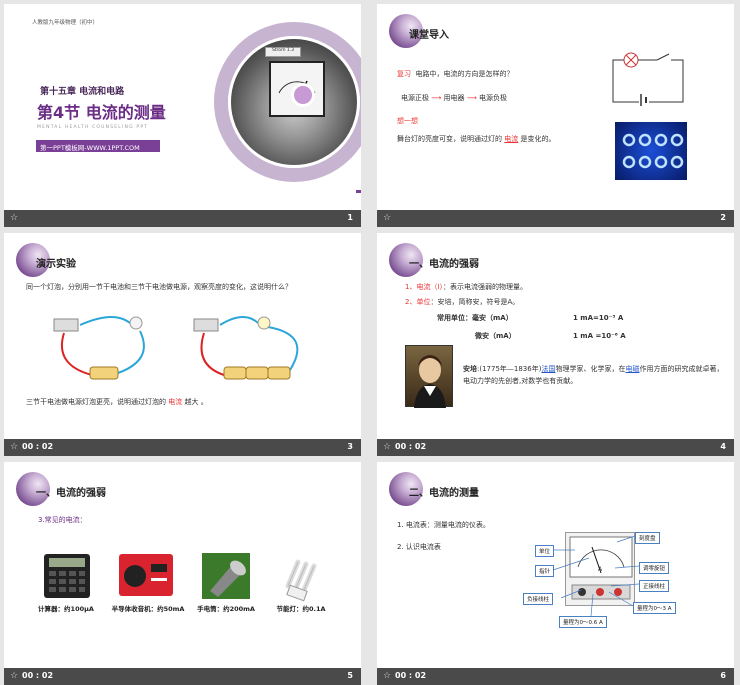  Describe the element at coordinates (429, 35) in the screenshot. I see `slide-heading: 课堂导入` at that location.